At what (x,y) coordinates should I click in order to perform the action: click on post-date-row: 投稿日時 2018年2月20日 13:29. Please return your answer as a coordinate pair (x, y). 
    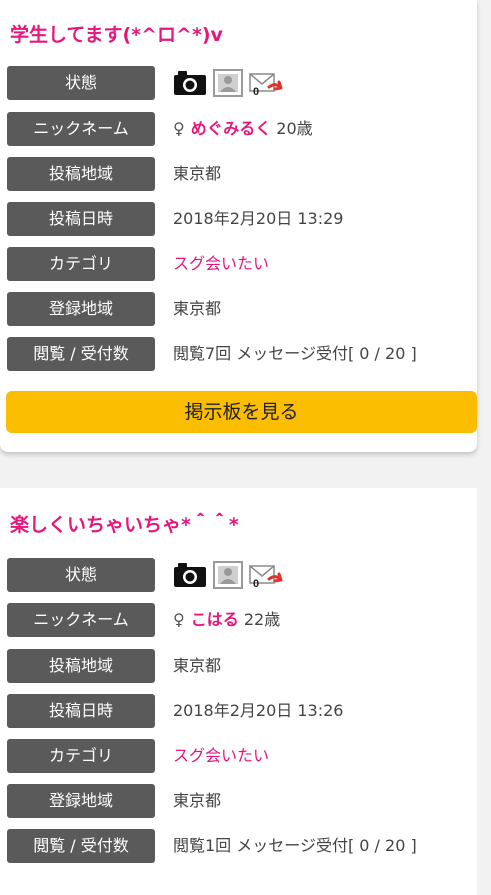
    Looking at the image, I should click on (242, 219).